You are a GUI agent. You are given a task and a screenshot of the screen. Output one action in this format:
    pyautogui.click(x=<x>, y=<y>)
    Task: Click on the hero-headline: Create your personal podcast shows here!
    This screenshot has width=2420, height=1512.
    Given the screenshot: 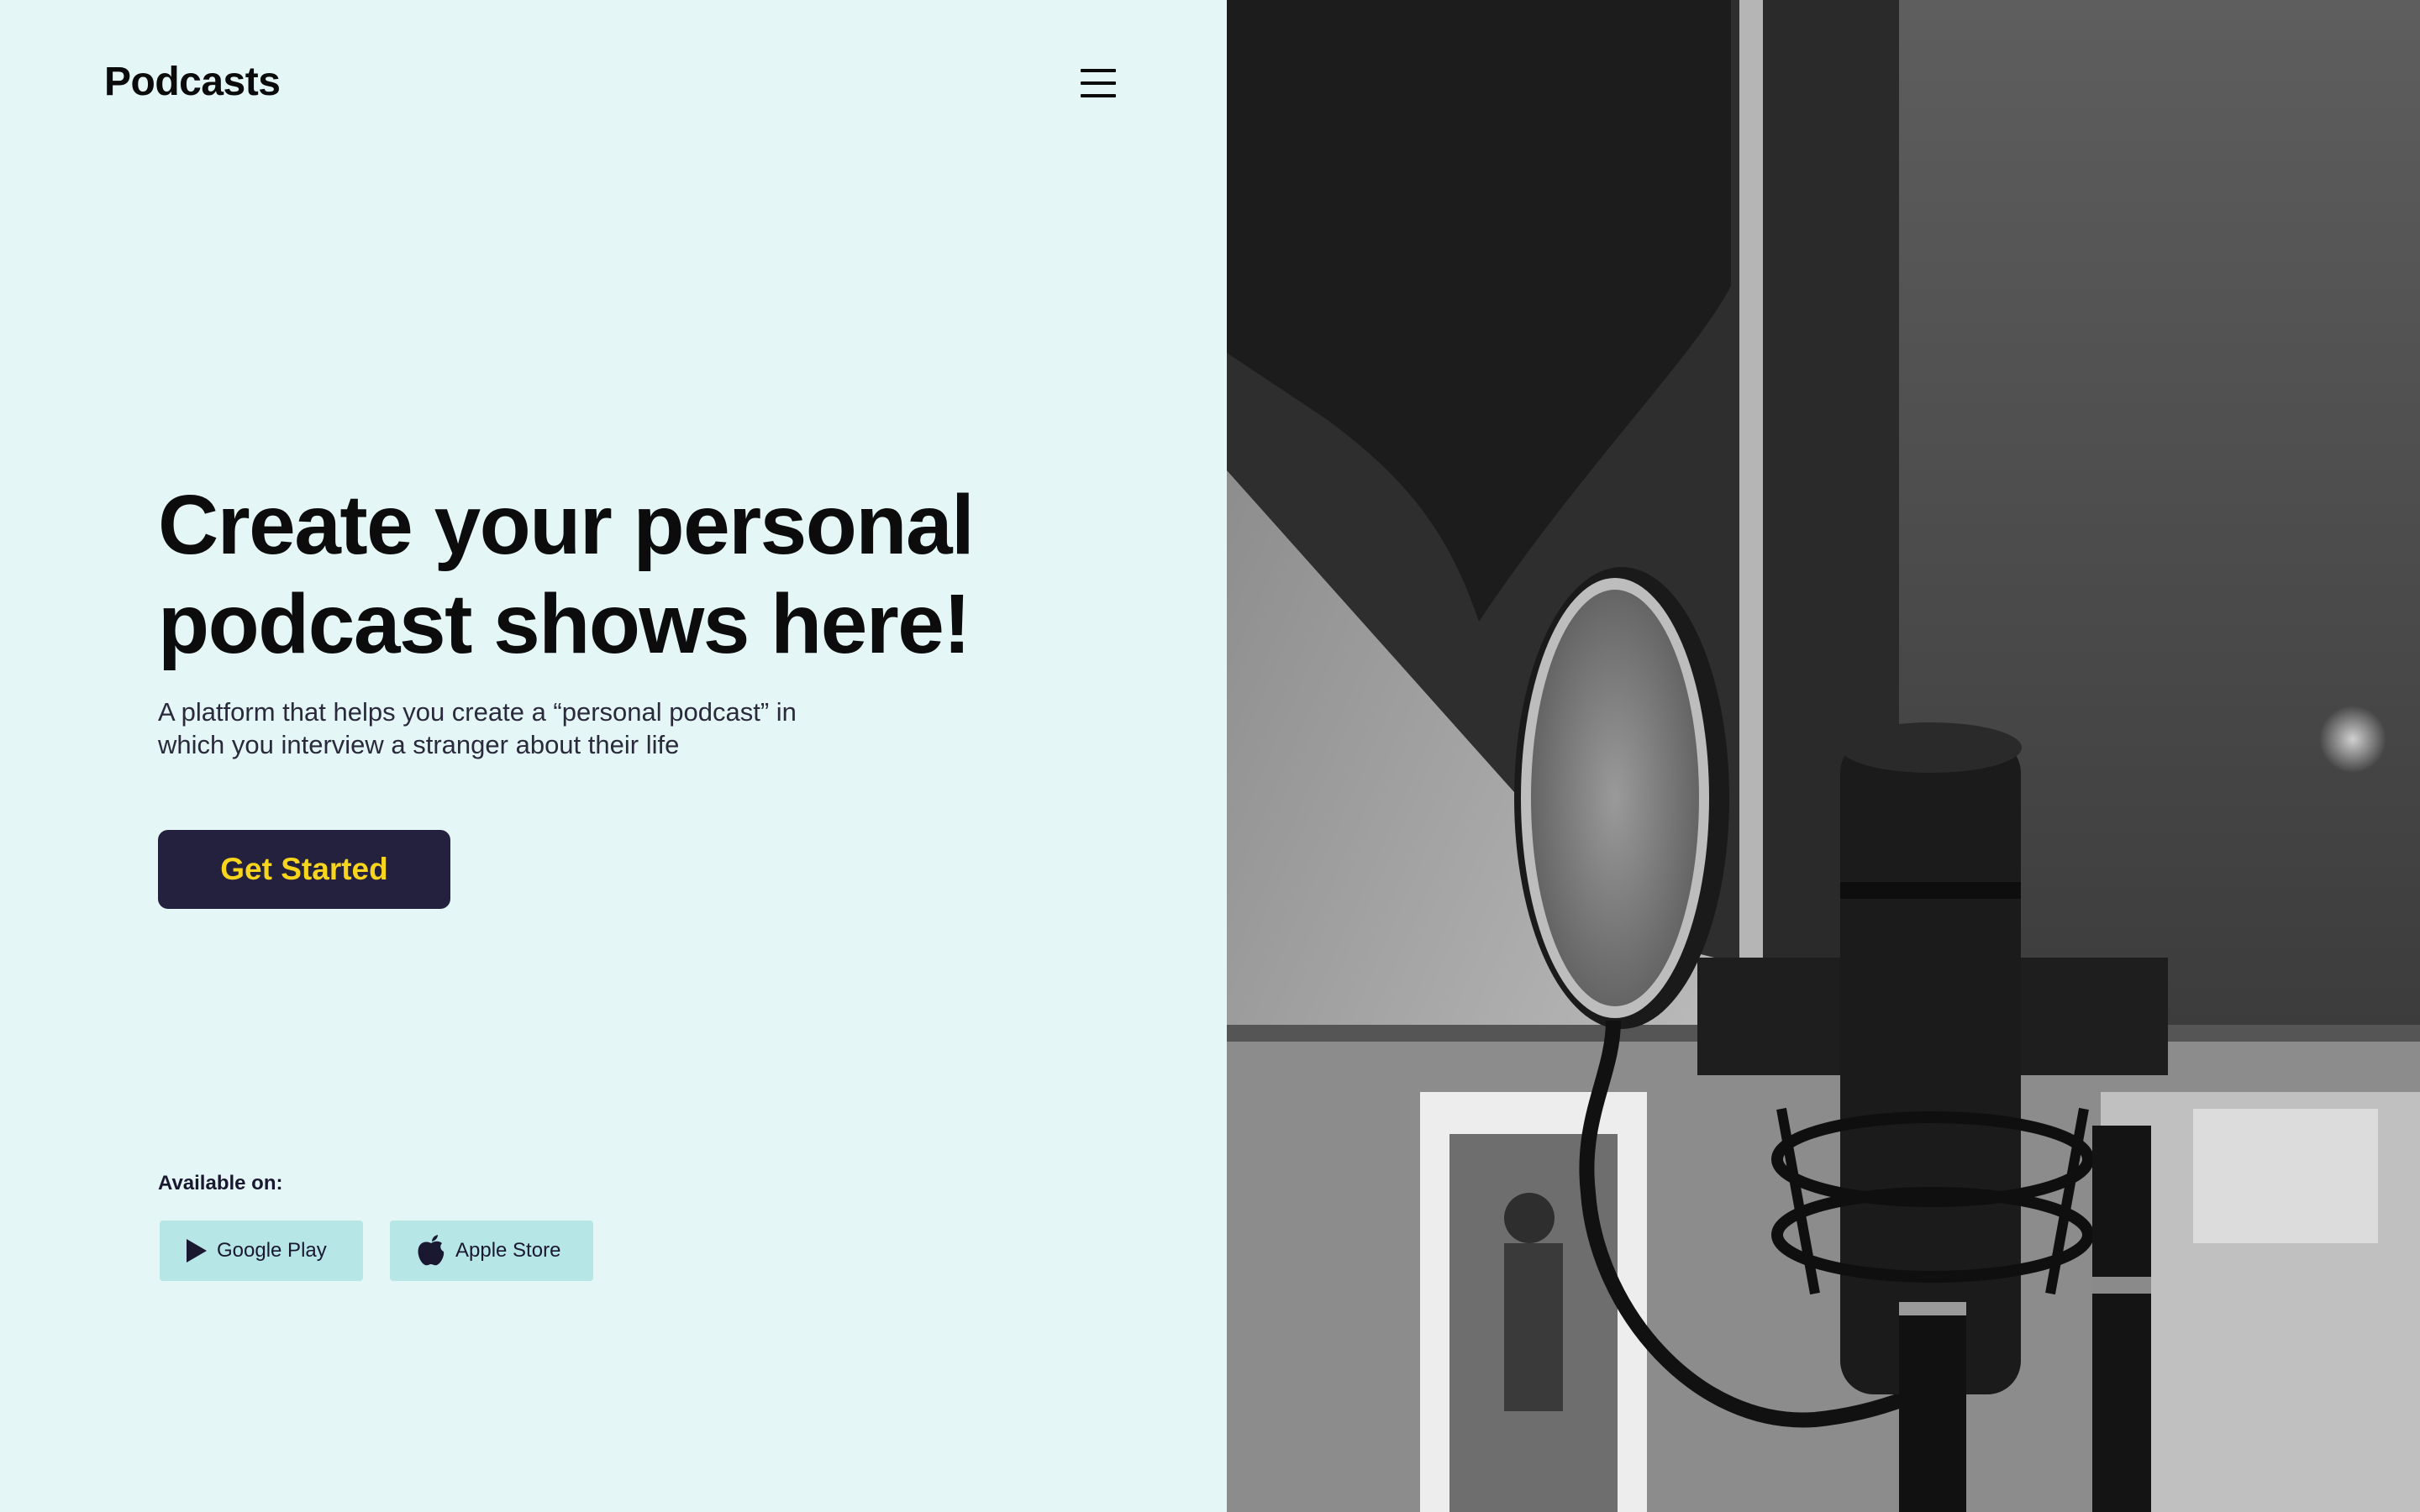 What is the action you would take?
    pyautogui.click(x=567, y=574)
    